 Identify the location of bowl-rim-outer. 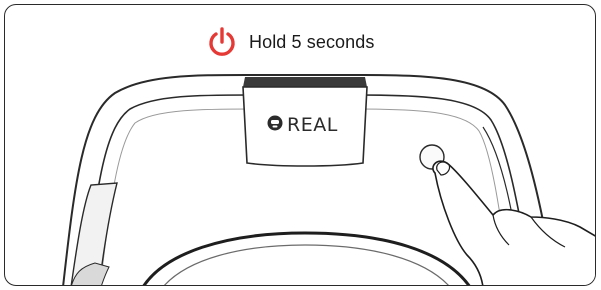
(306, 258).